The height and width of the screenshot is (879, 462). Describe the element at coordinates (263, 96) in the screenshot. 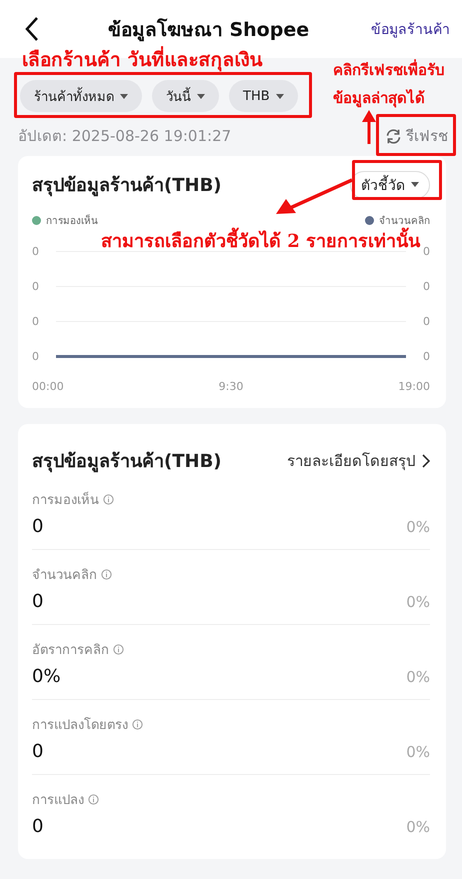

I see `filter-dropdown: THB` at that location.